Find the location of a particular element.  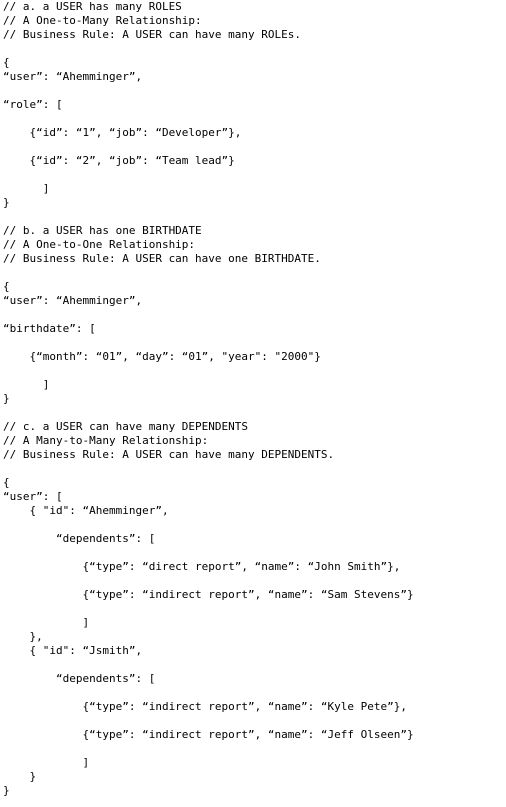

code-line: }, is located at coordinates (23, 636).